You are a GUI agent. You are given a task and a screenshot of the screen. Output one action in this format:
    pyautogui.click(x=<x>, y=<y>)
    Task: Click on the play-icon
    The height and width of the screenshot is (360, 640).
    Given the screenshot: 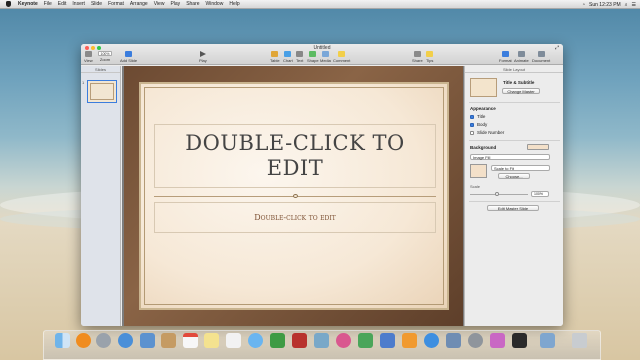 What is the action you would take?
    pyautogui.click(x=202, y=54)
    